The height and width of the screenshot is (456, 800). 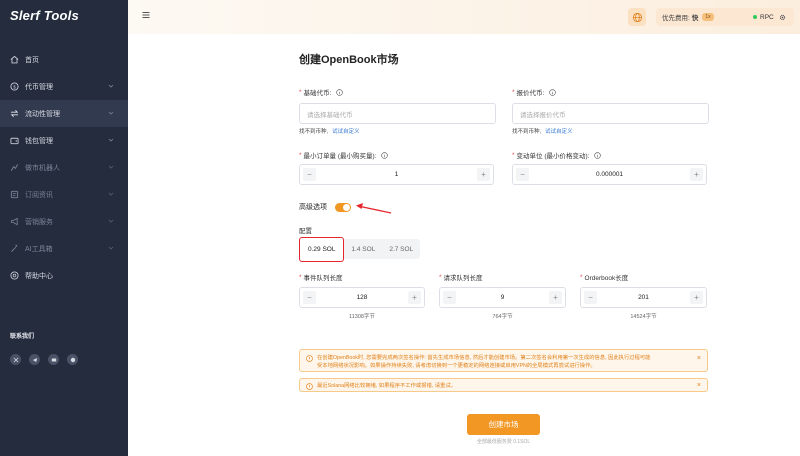 I want to click on tick-size-stepper: − 0.000001 +, so click(x=609, y=174).